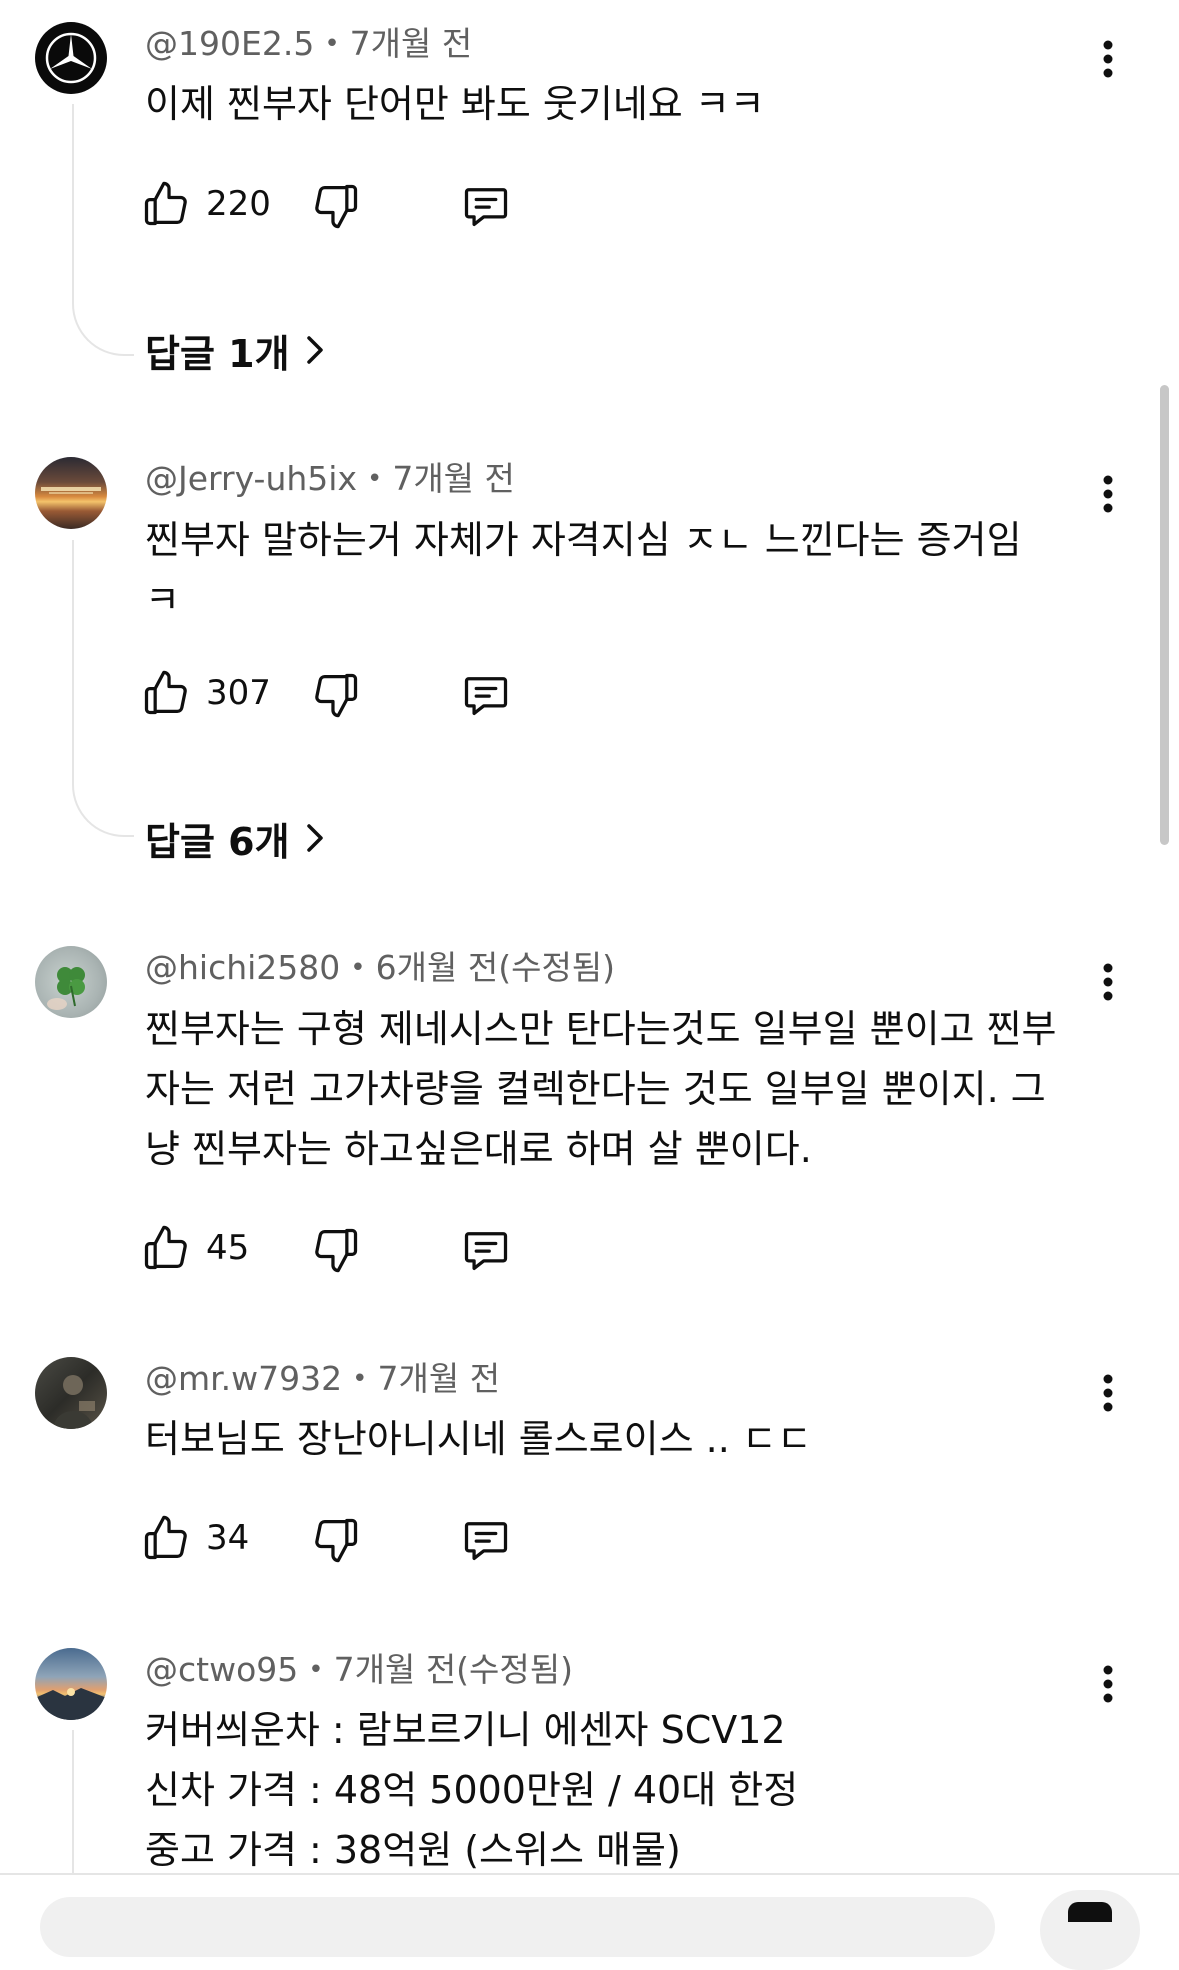  I want to click on comment-text: 터보님도 장난아니시네 롤스로이스 .. ㄷㄷ, so click(620, 1439).